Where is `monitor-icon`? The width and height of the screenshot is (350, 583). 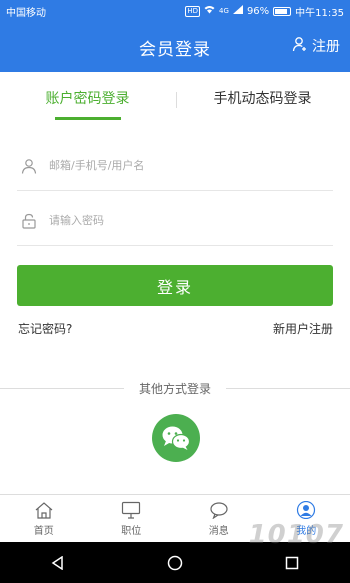 monitor-icon is located at coordinates (131, 510).